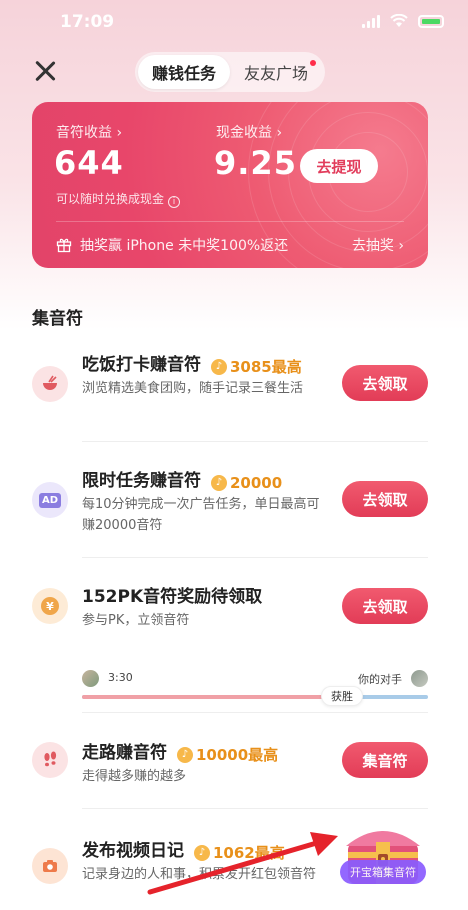 The width and height of the screenshot is (468, 910). I want to click on lottery-text: 抽奖赢 iPhone 未中奖100%返还, so click(184, 246).